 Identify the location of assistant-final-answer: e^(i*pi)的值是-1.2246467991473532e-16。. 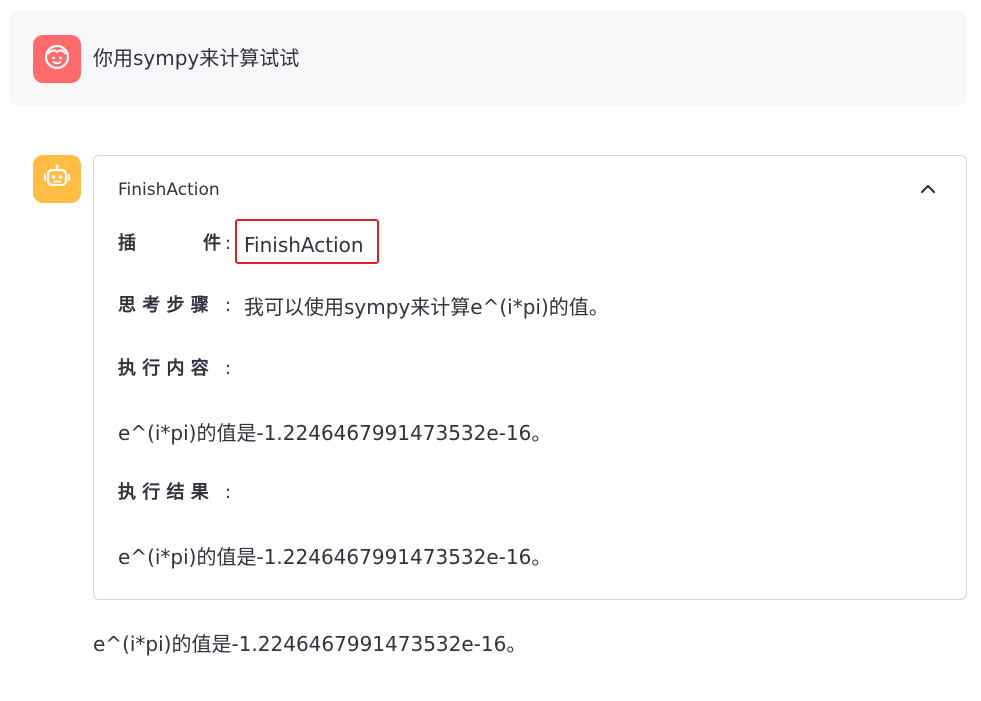
(310, 644).